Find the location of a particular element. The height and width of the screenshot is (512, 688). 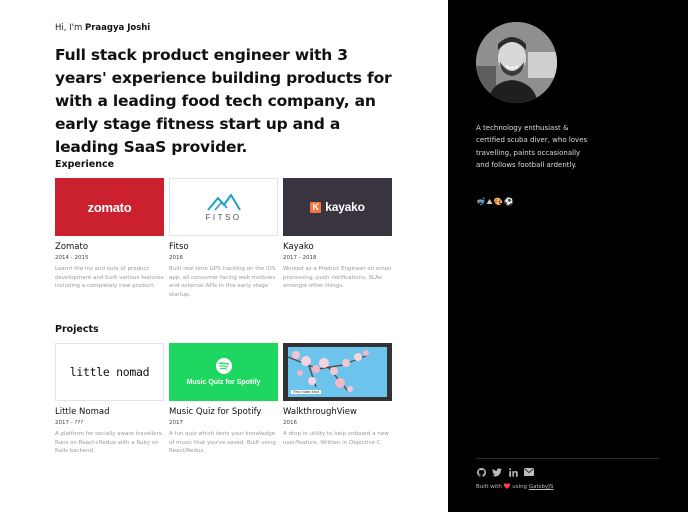

projects-section-title: Projects is located at coordinates (77, 329).